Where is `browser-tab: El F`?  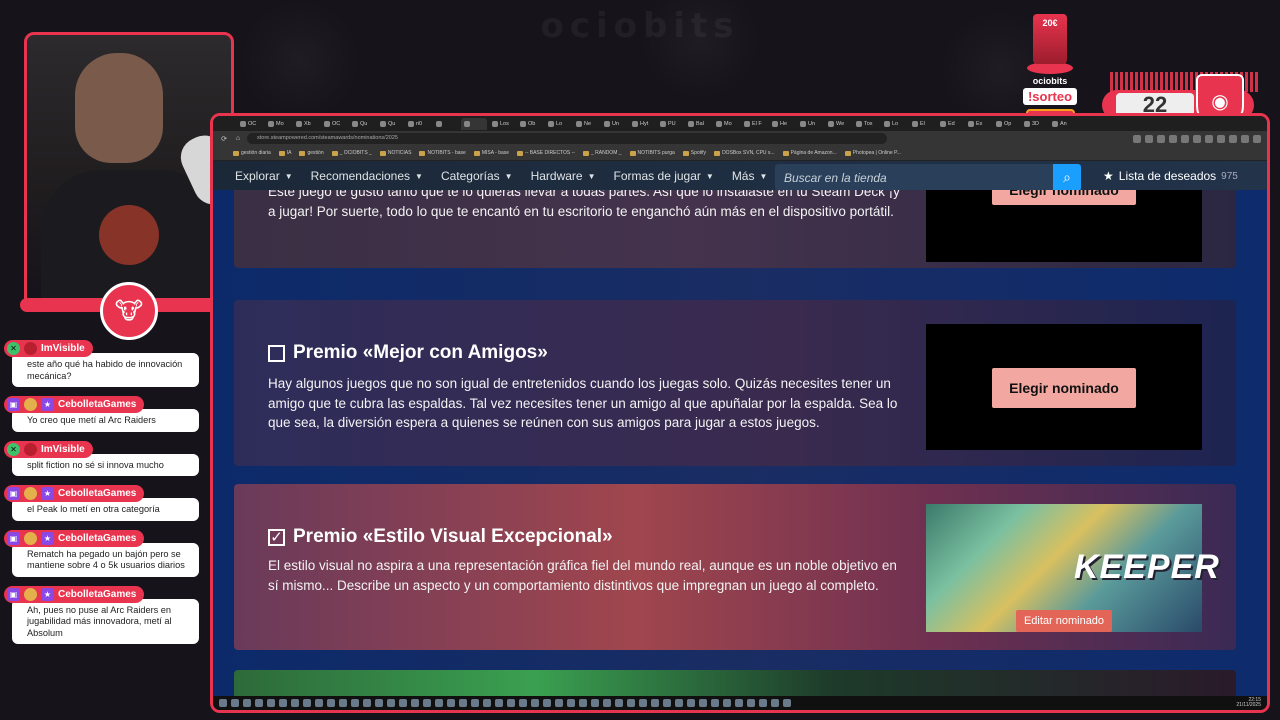
browser-tab: El F is located at coordinates (754, 124).